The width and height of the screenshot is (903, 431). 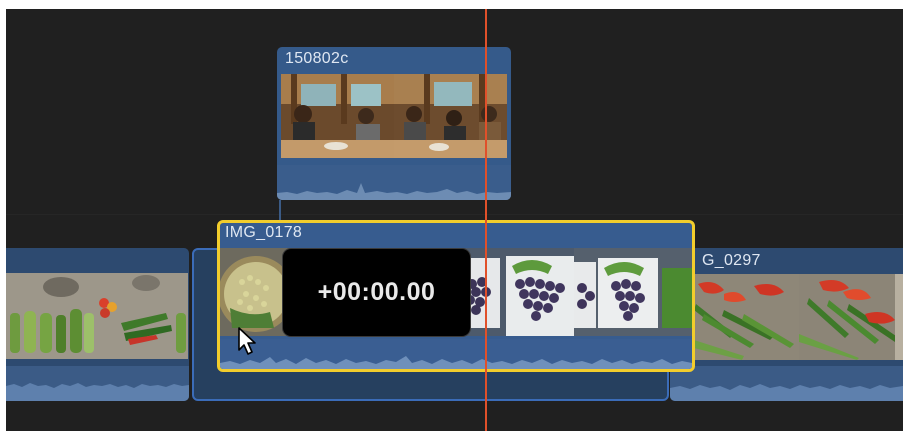 I want to click on clip-150802c: 150802c, so click(x=394, y=123).